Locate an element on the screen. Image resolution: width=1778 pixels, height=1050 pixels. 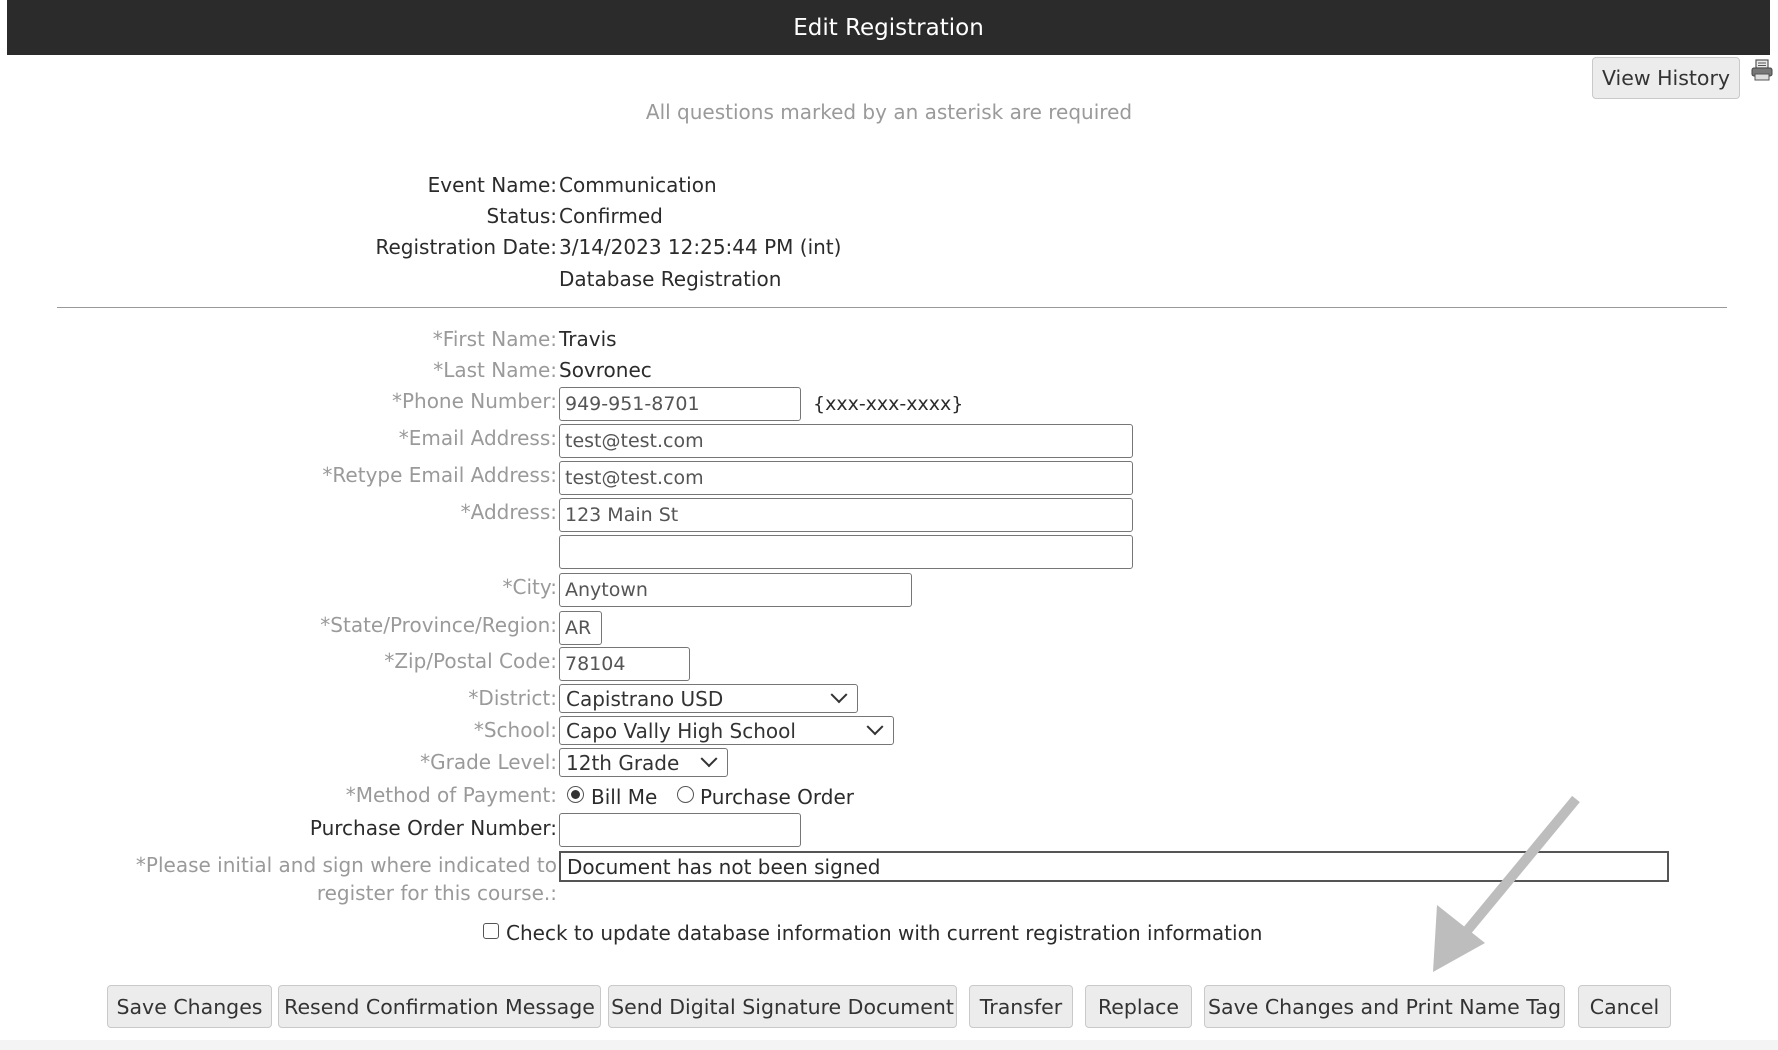
district-selected-value: Capistrano USD is located at coordinates (645, 698).